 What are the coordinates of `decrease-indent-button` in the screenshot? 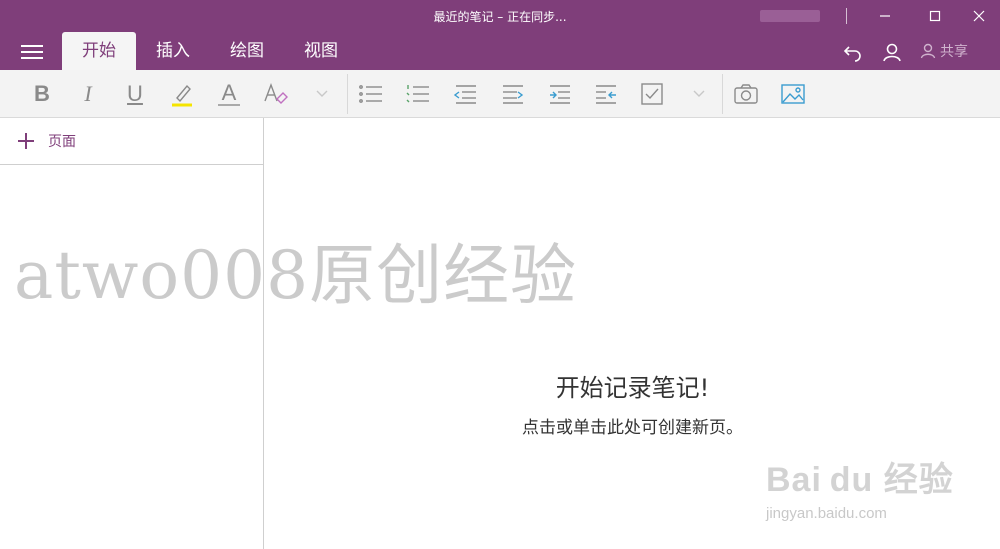 It's located at (465, 94).